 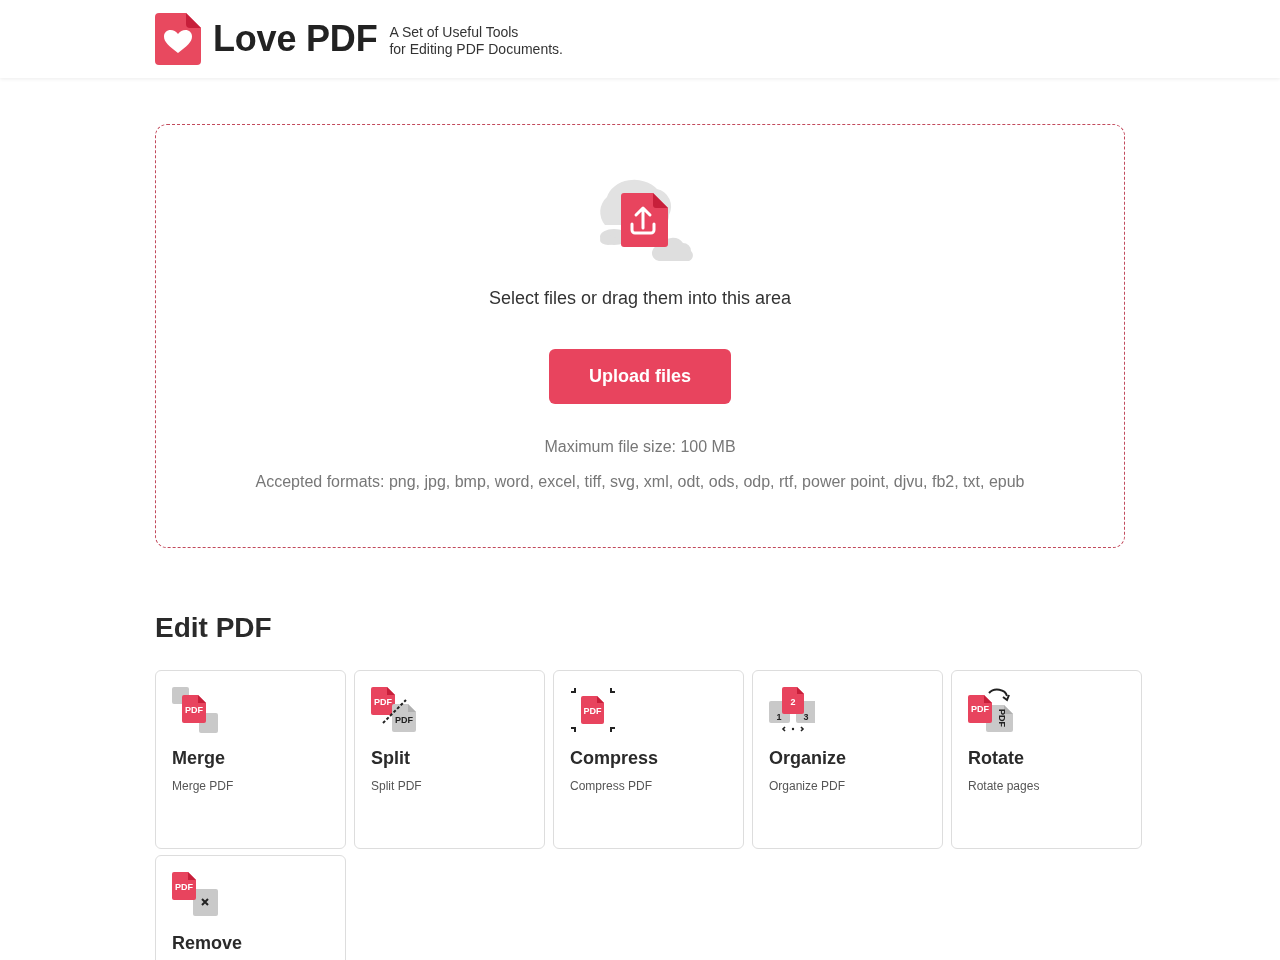 I want to click on tool-description: Organize PDF, so click(x=808, y=786).